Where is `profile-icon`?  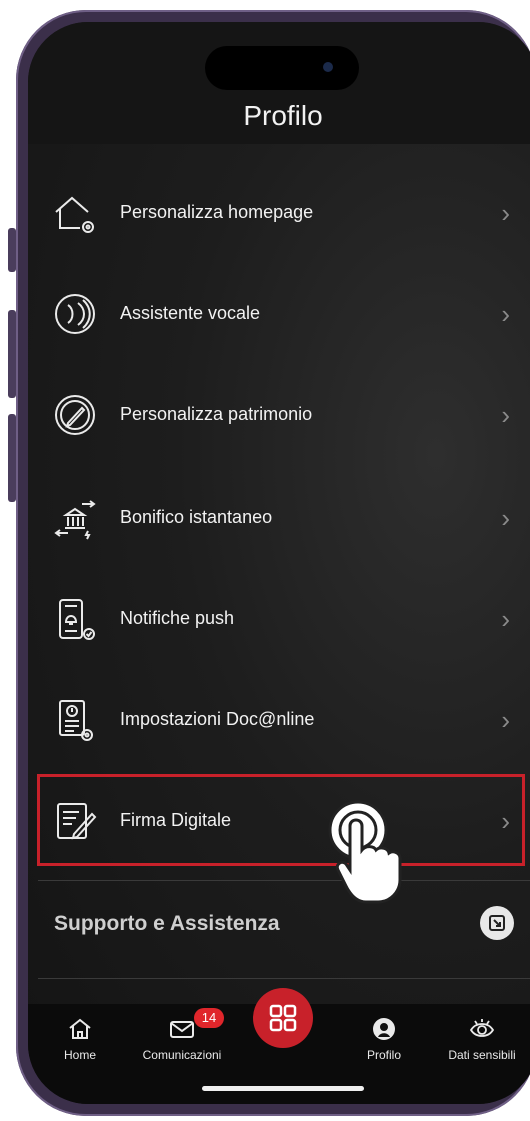 profile-icon is located at coordinates (384, 1029).